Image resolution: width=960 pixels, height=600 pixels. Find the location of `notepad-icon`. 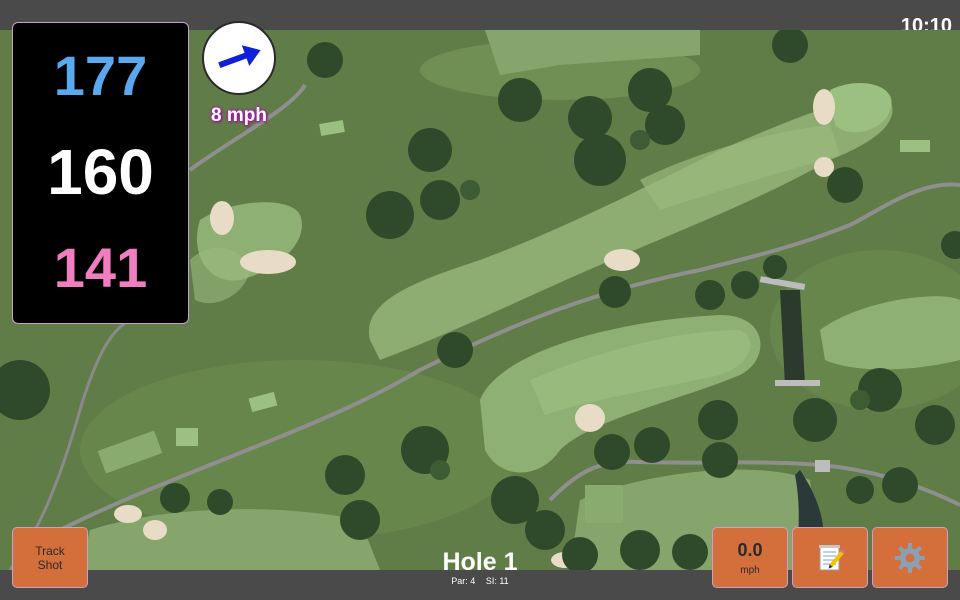

notepad-icon is located at coordinates (832, 557).